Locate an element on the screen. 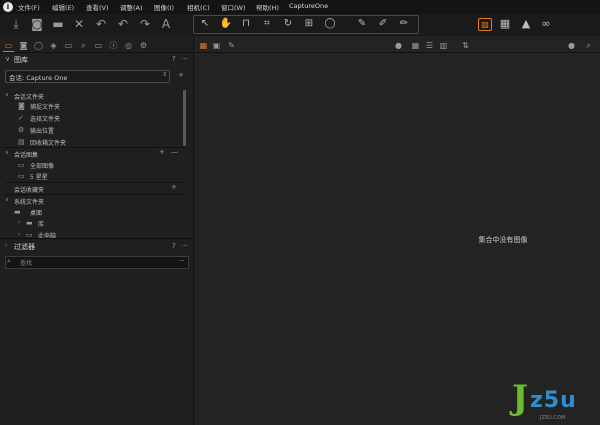 This screenshot has width=600, height=425. compare-icon: ▨ is located at coordinates (485, 24).